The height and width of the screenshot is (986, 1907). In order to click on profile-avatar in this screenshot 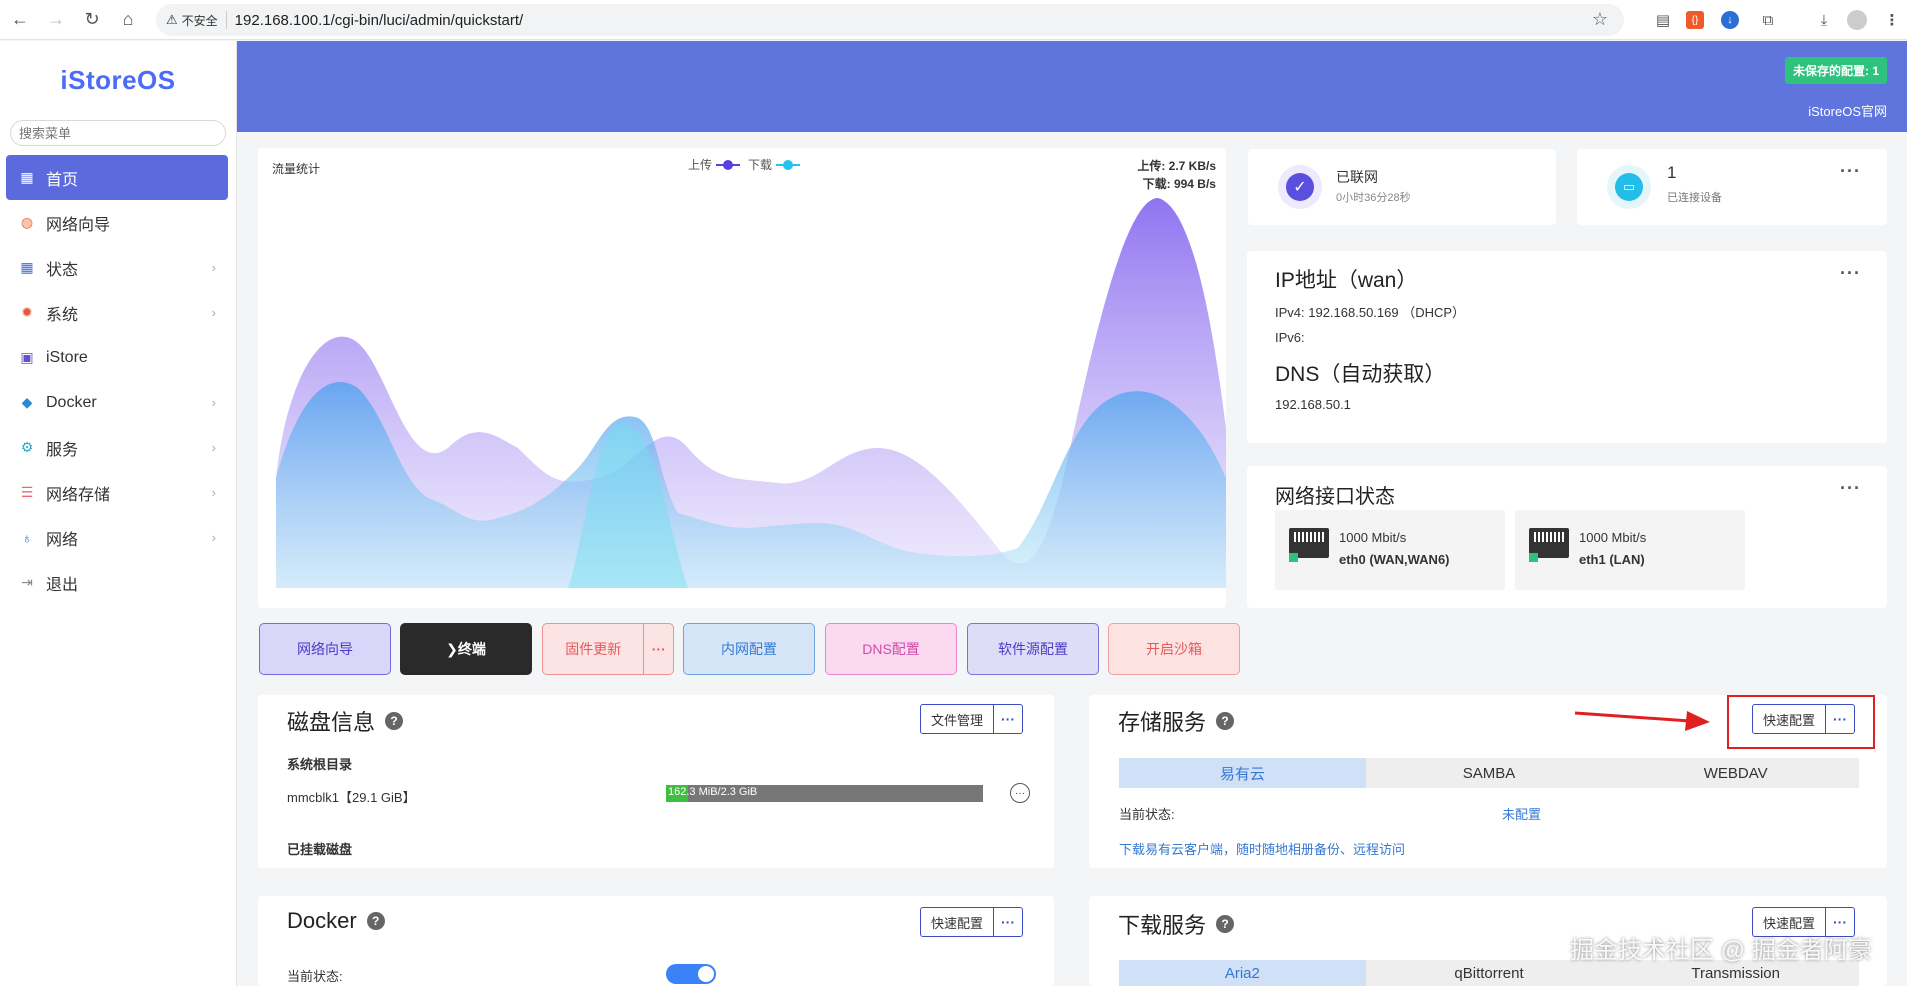, I will do `click(1857, 20)`.